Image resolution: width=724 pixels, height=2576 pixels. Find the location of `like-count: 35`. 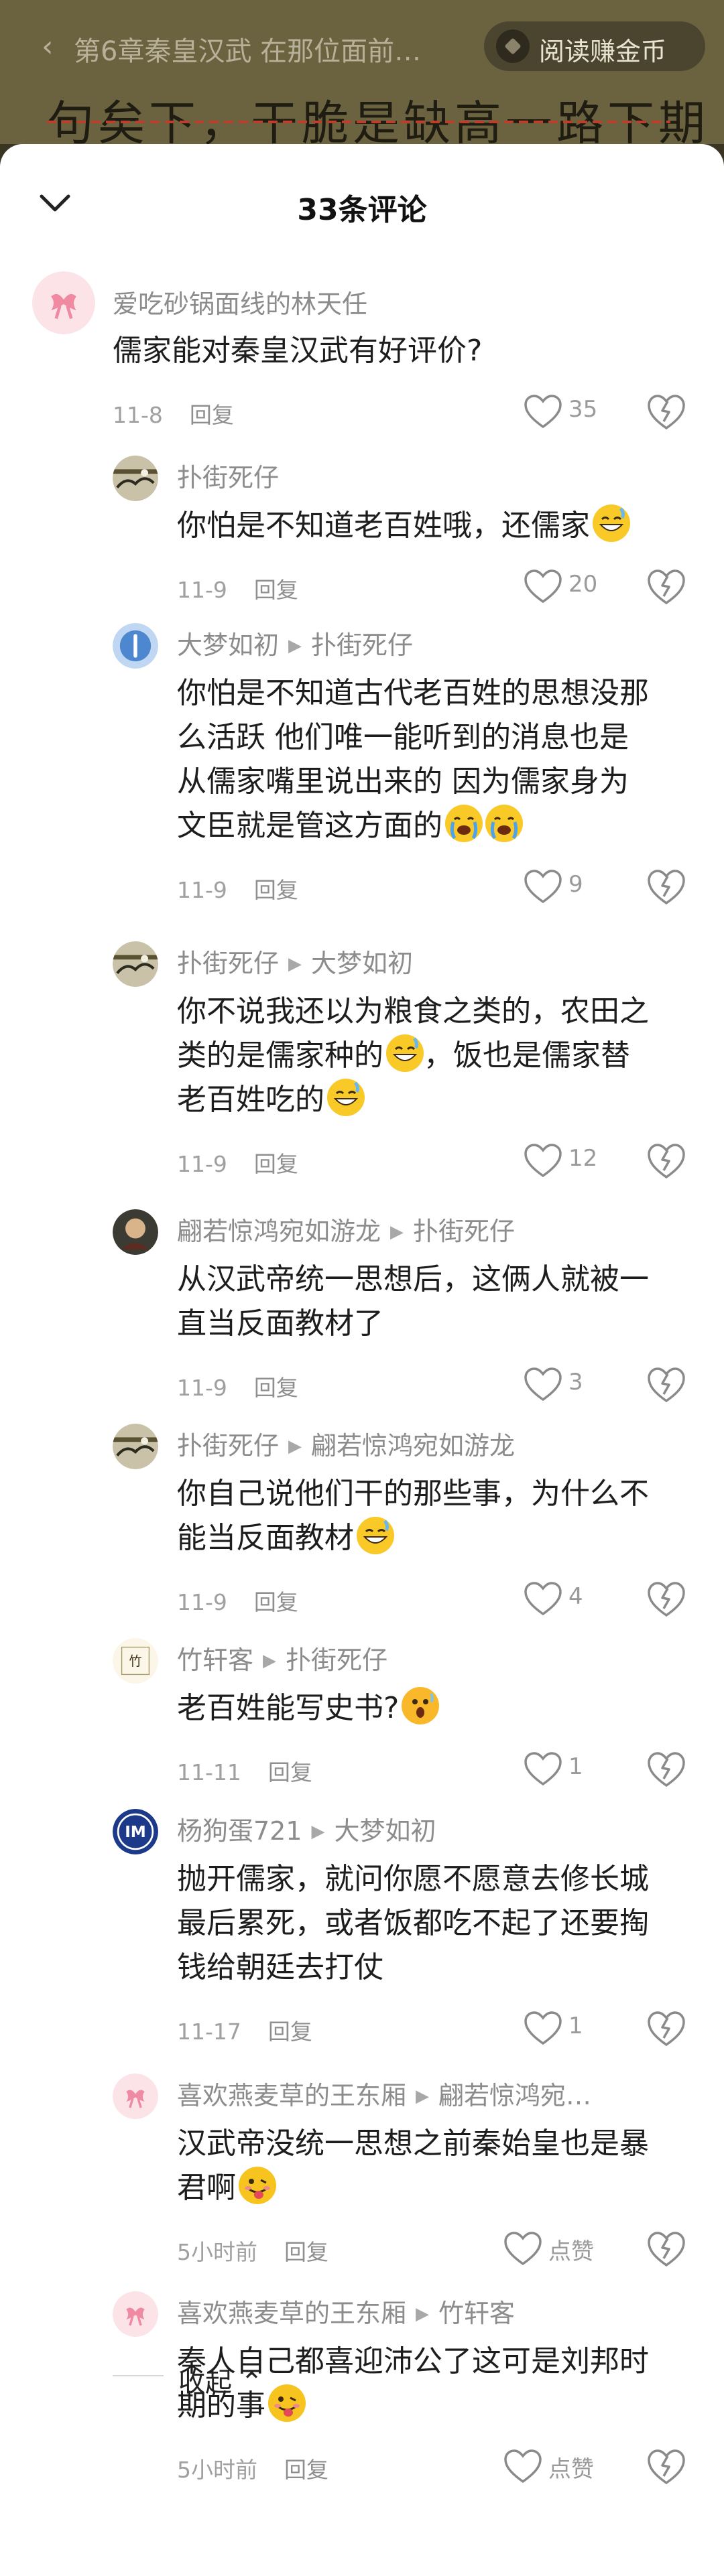

like-count: 35 is located at coordinates (582, 409).